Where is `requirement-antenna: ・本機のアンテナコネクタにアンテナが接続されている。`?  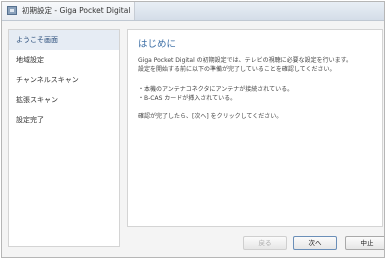 requirement-antenna: ・本機のアンテナコネクタにアンテナが接続されている。 is located at coordinates (216, 89).